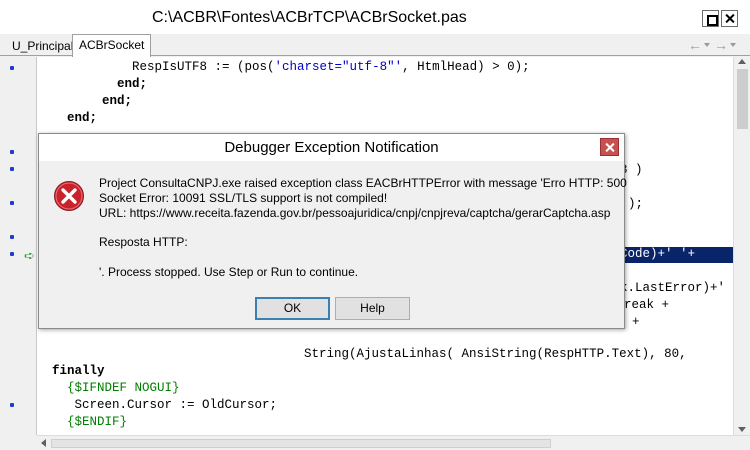 Image resolution: width=750 pixels, height=450 pixels. What do you see at coordinates (143, 242) in the screenshot?
I see `error-message-line: Resposta HTTP:` at bounding box center [143, 242].